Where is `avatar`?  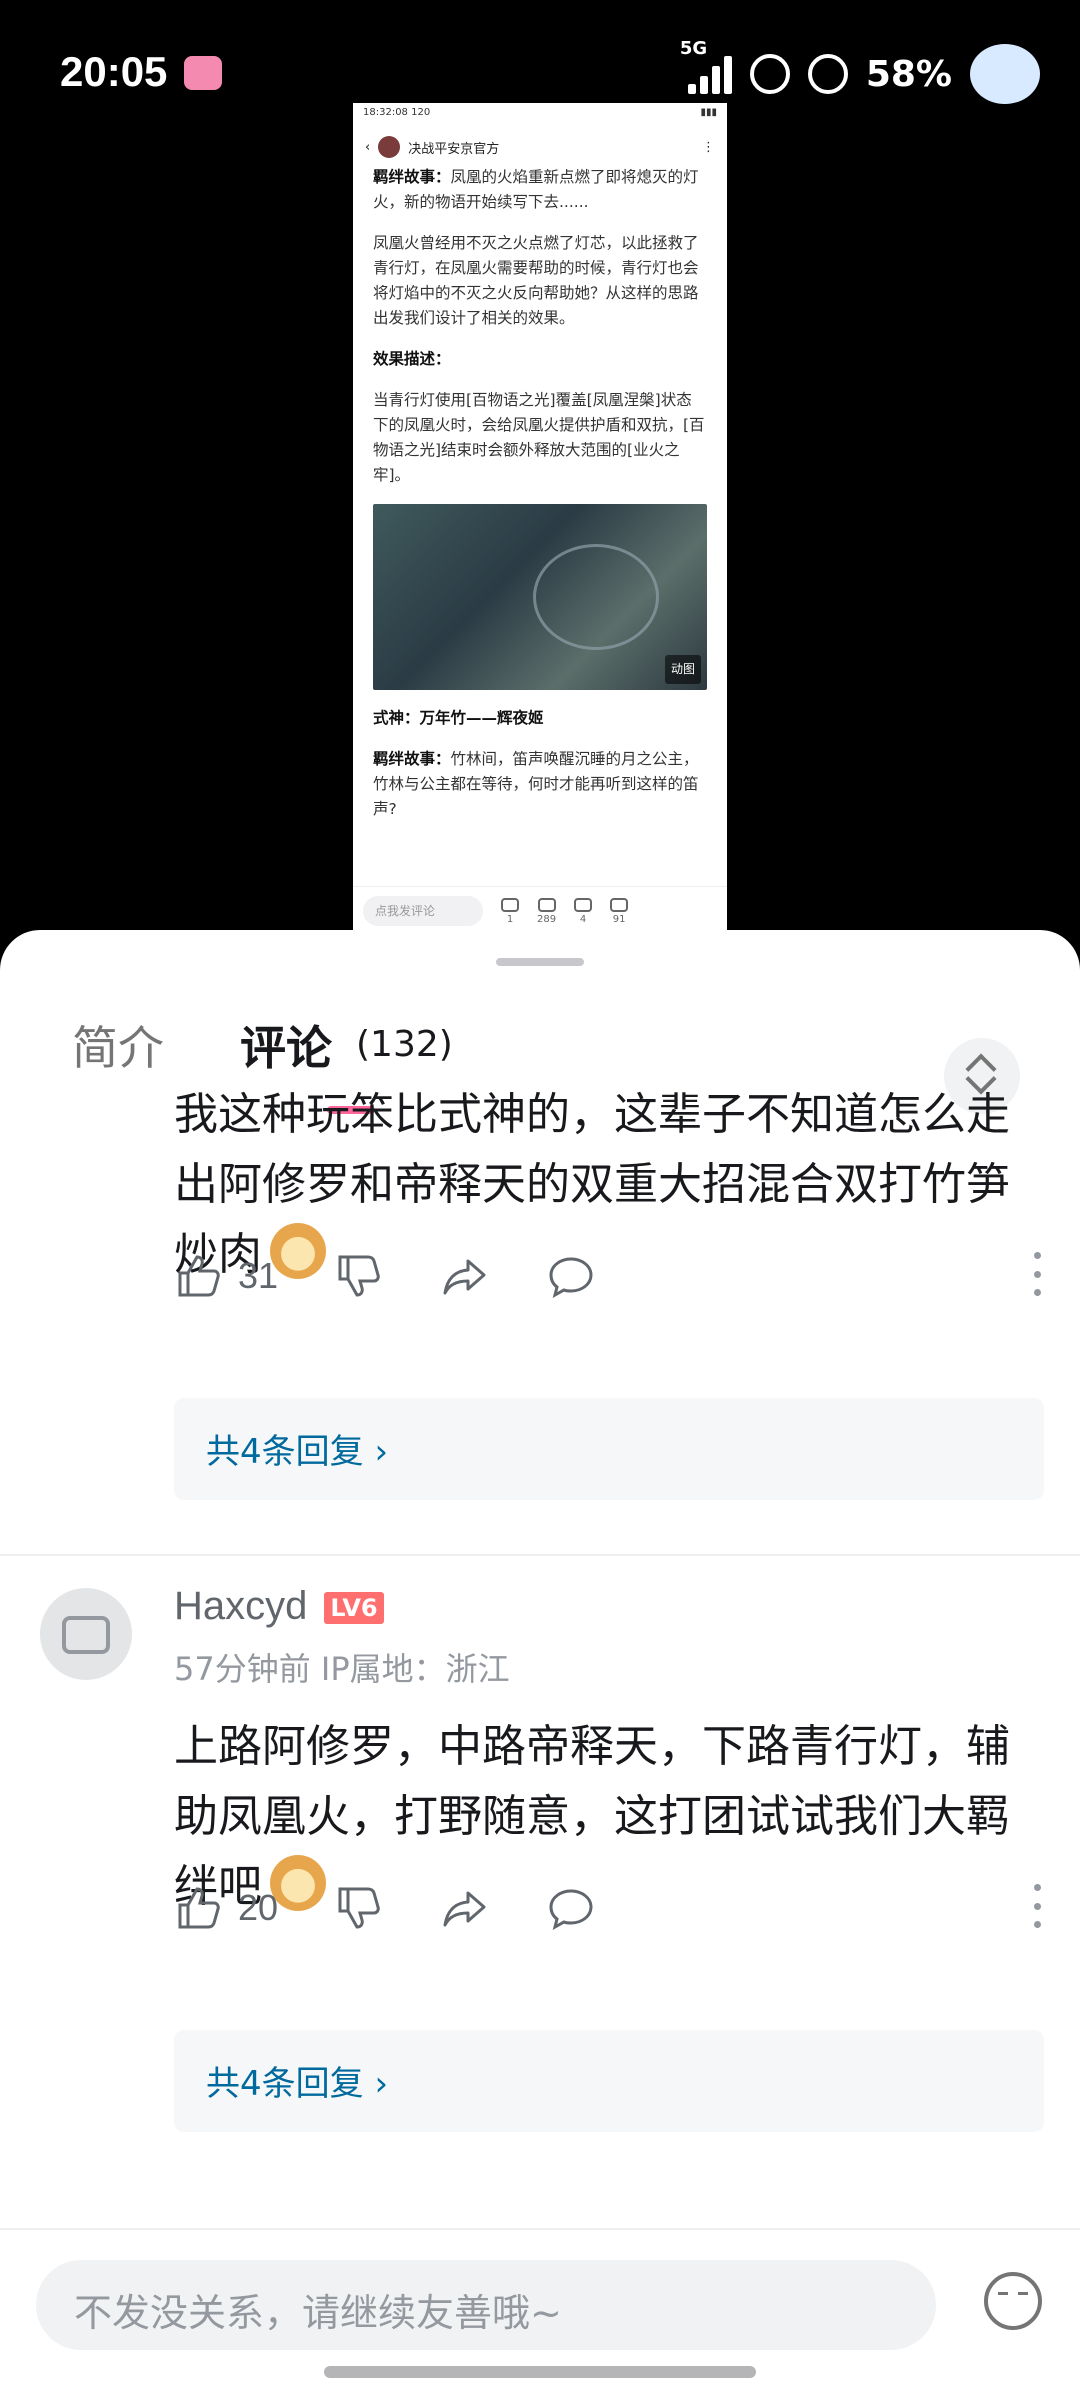
avatar is located at coordinates (86, 1634).